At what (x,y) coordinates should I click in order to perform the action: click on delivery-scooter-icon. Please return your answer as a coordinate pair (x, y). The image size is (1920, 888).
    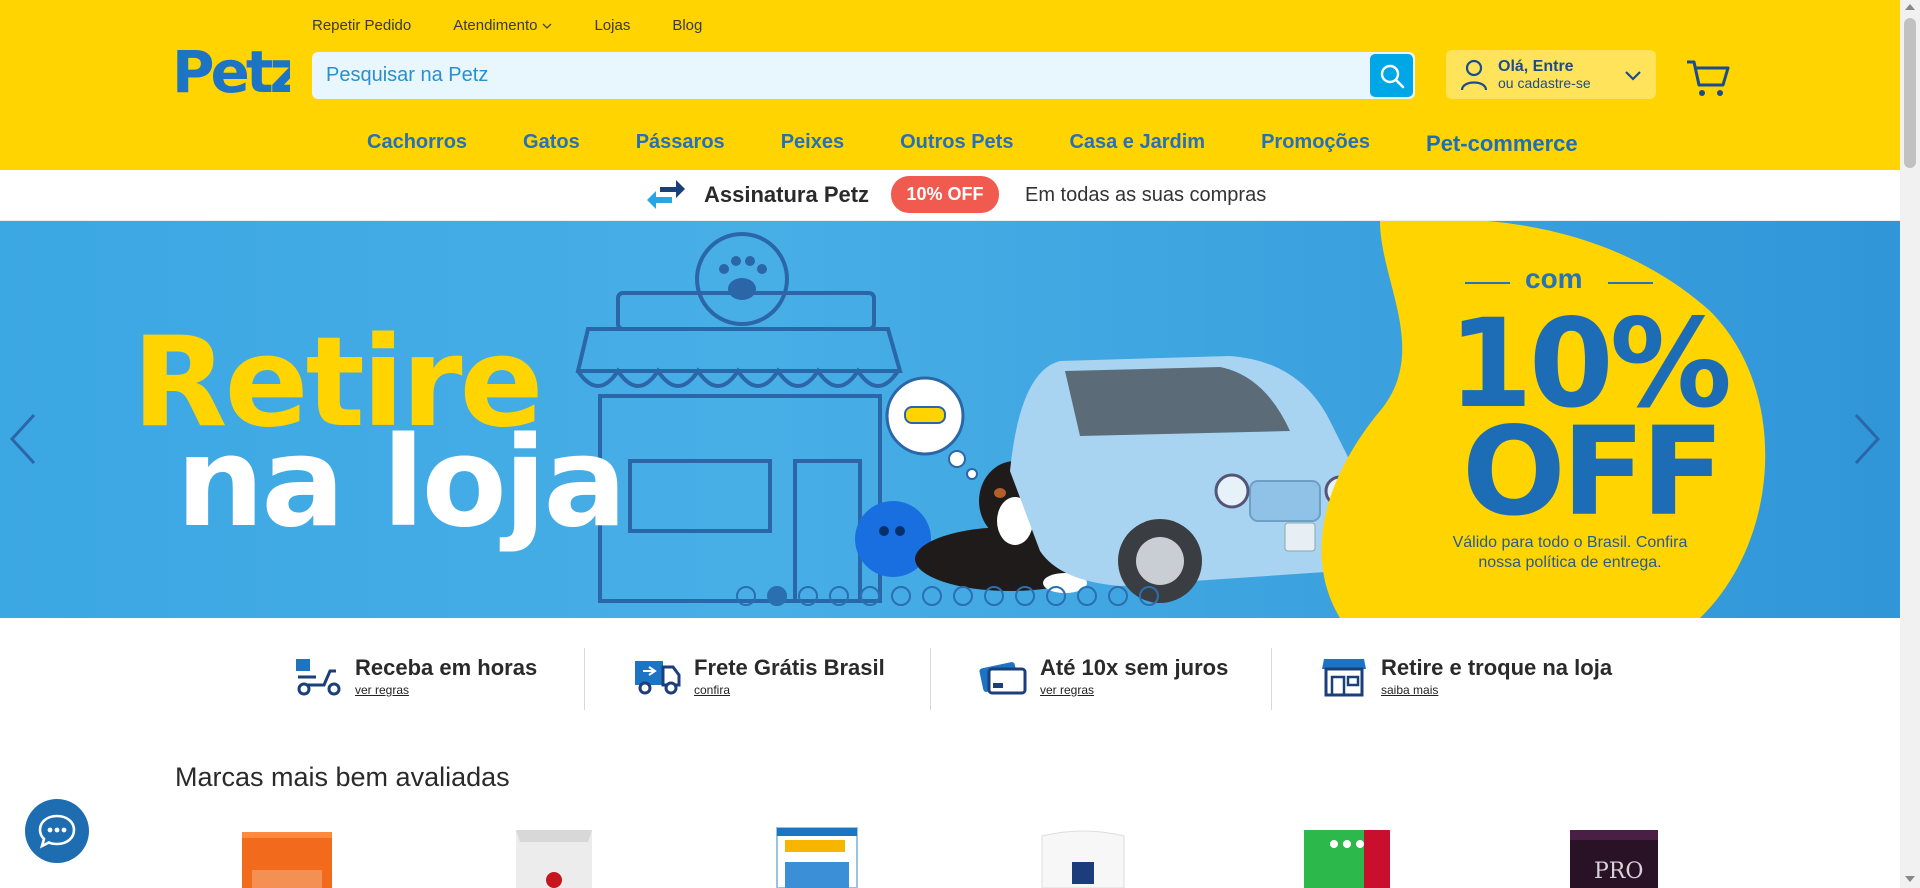
    Looking at the image, I should click on (318, 677).